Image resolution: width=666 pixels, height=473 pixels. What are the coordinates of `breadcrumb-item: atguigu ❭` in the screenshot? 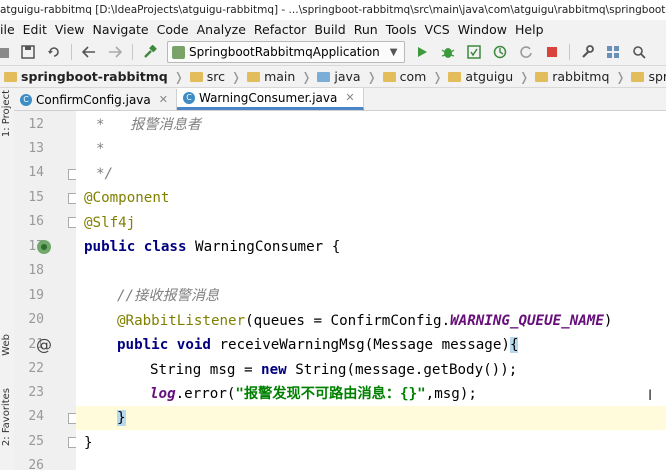 It's located at (485, 76).